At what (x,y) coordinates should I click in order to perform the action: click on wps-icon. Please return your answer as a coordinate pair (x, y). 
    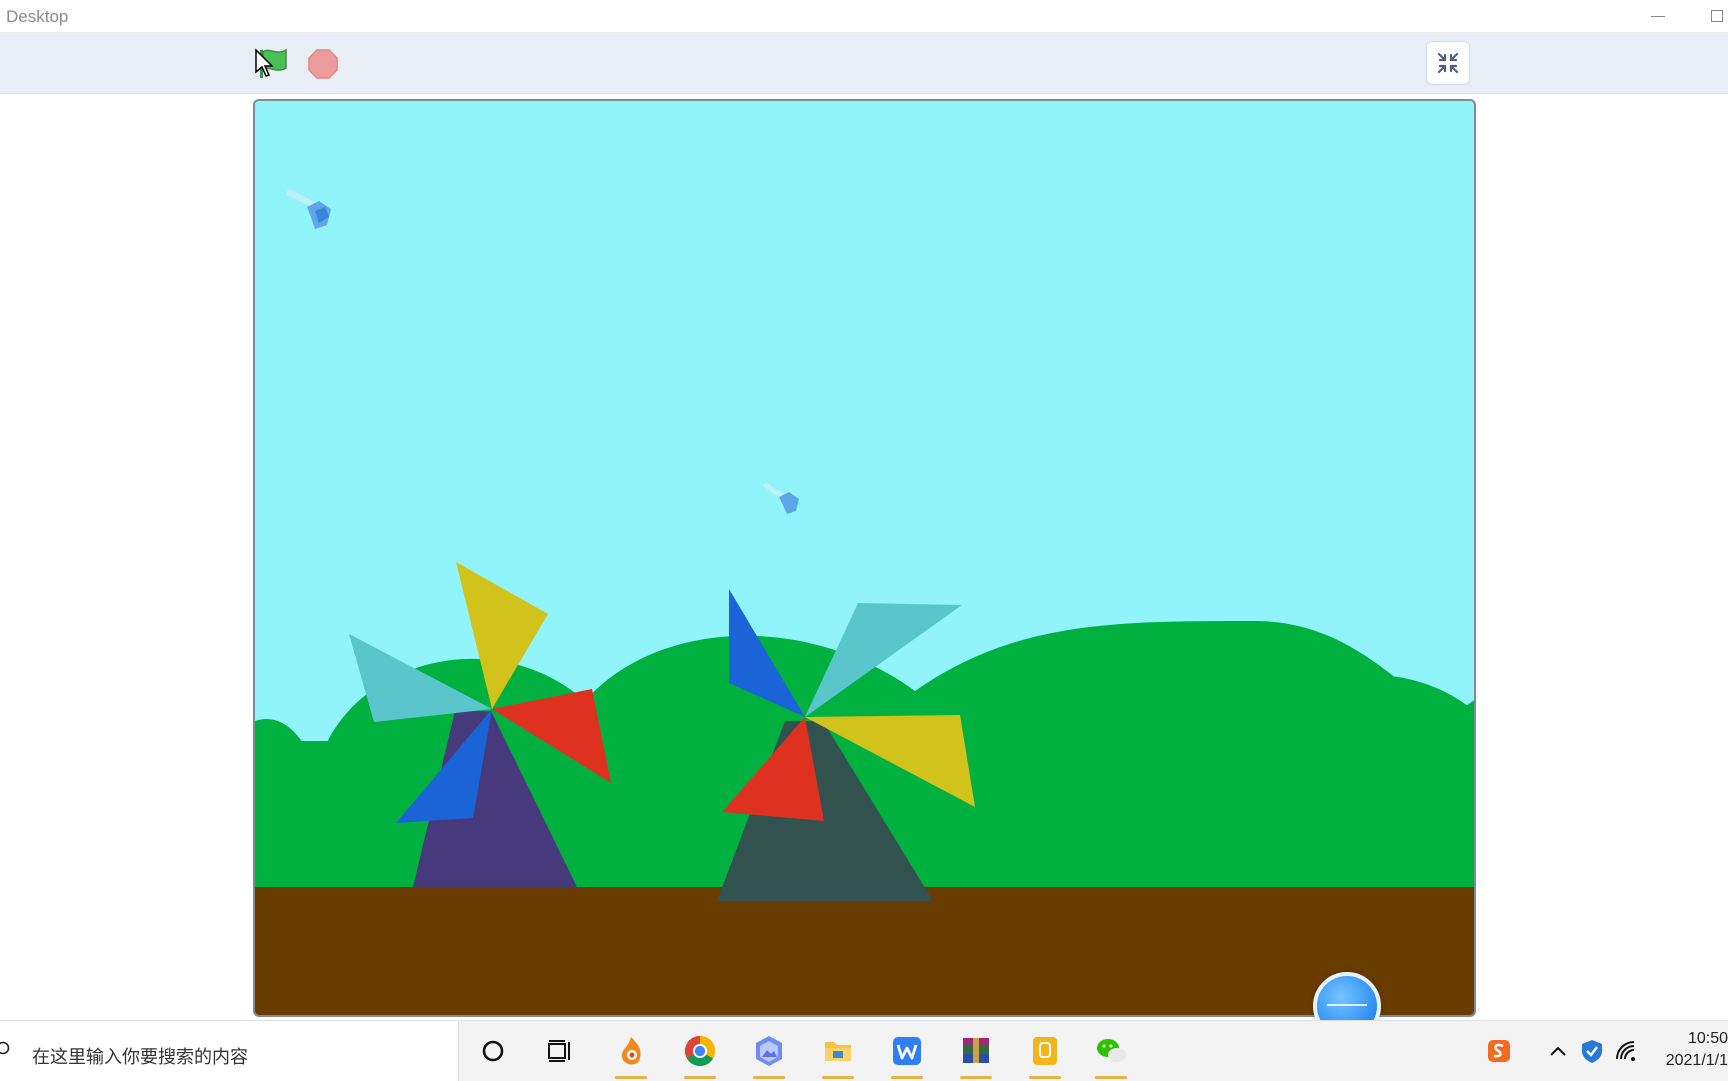
    Looking at the image, I should click on (907, 1051).